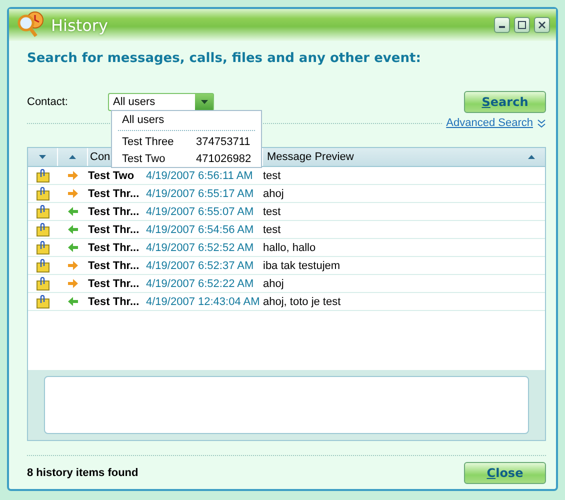 The height and width of the screenshot is (500, 565). What do you see at coordinates (505, 102) in the screenshot?
I see `search-button: Search` at bounding box center [505, 102].